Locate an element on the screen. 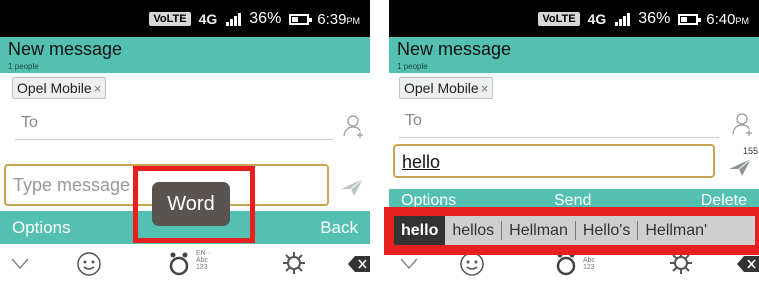  keyboard-toolbar: EN··Abc123 is located at coordinates (185, 262).